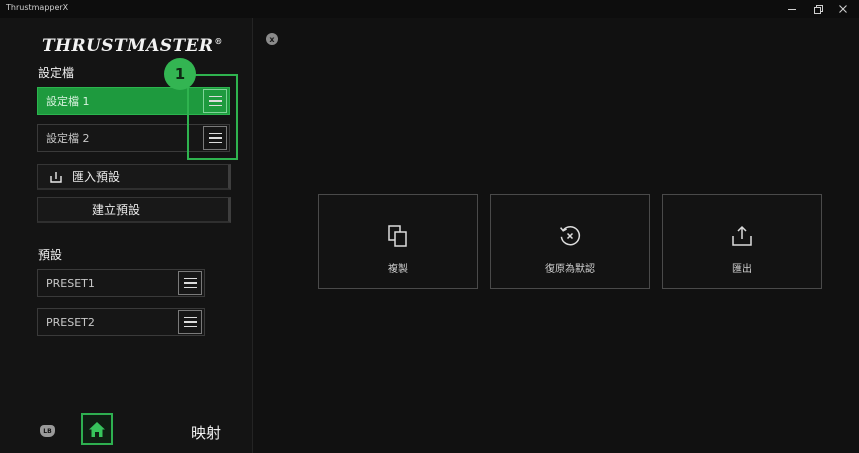 The image size is (859, 453). I want to click on preset-item-1: PRESET1, so click(121, 283).